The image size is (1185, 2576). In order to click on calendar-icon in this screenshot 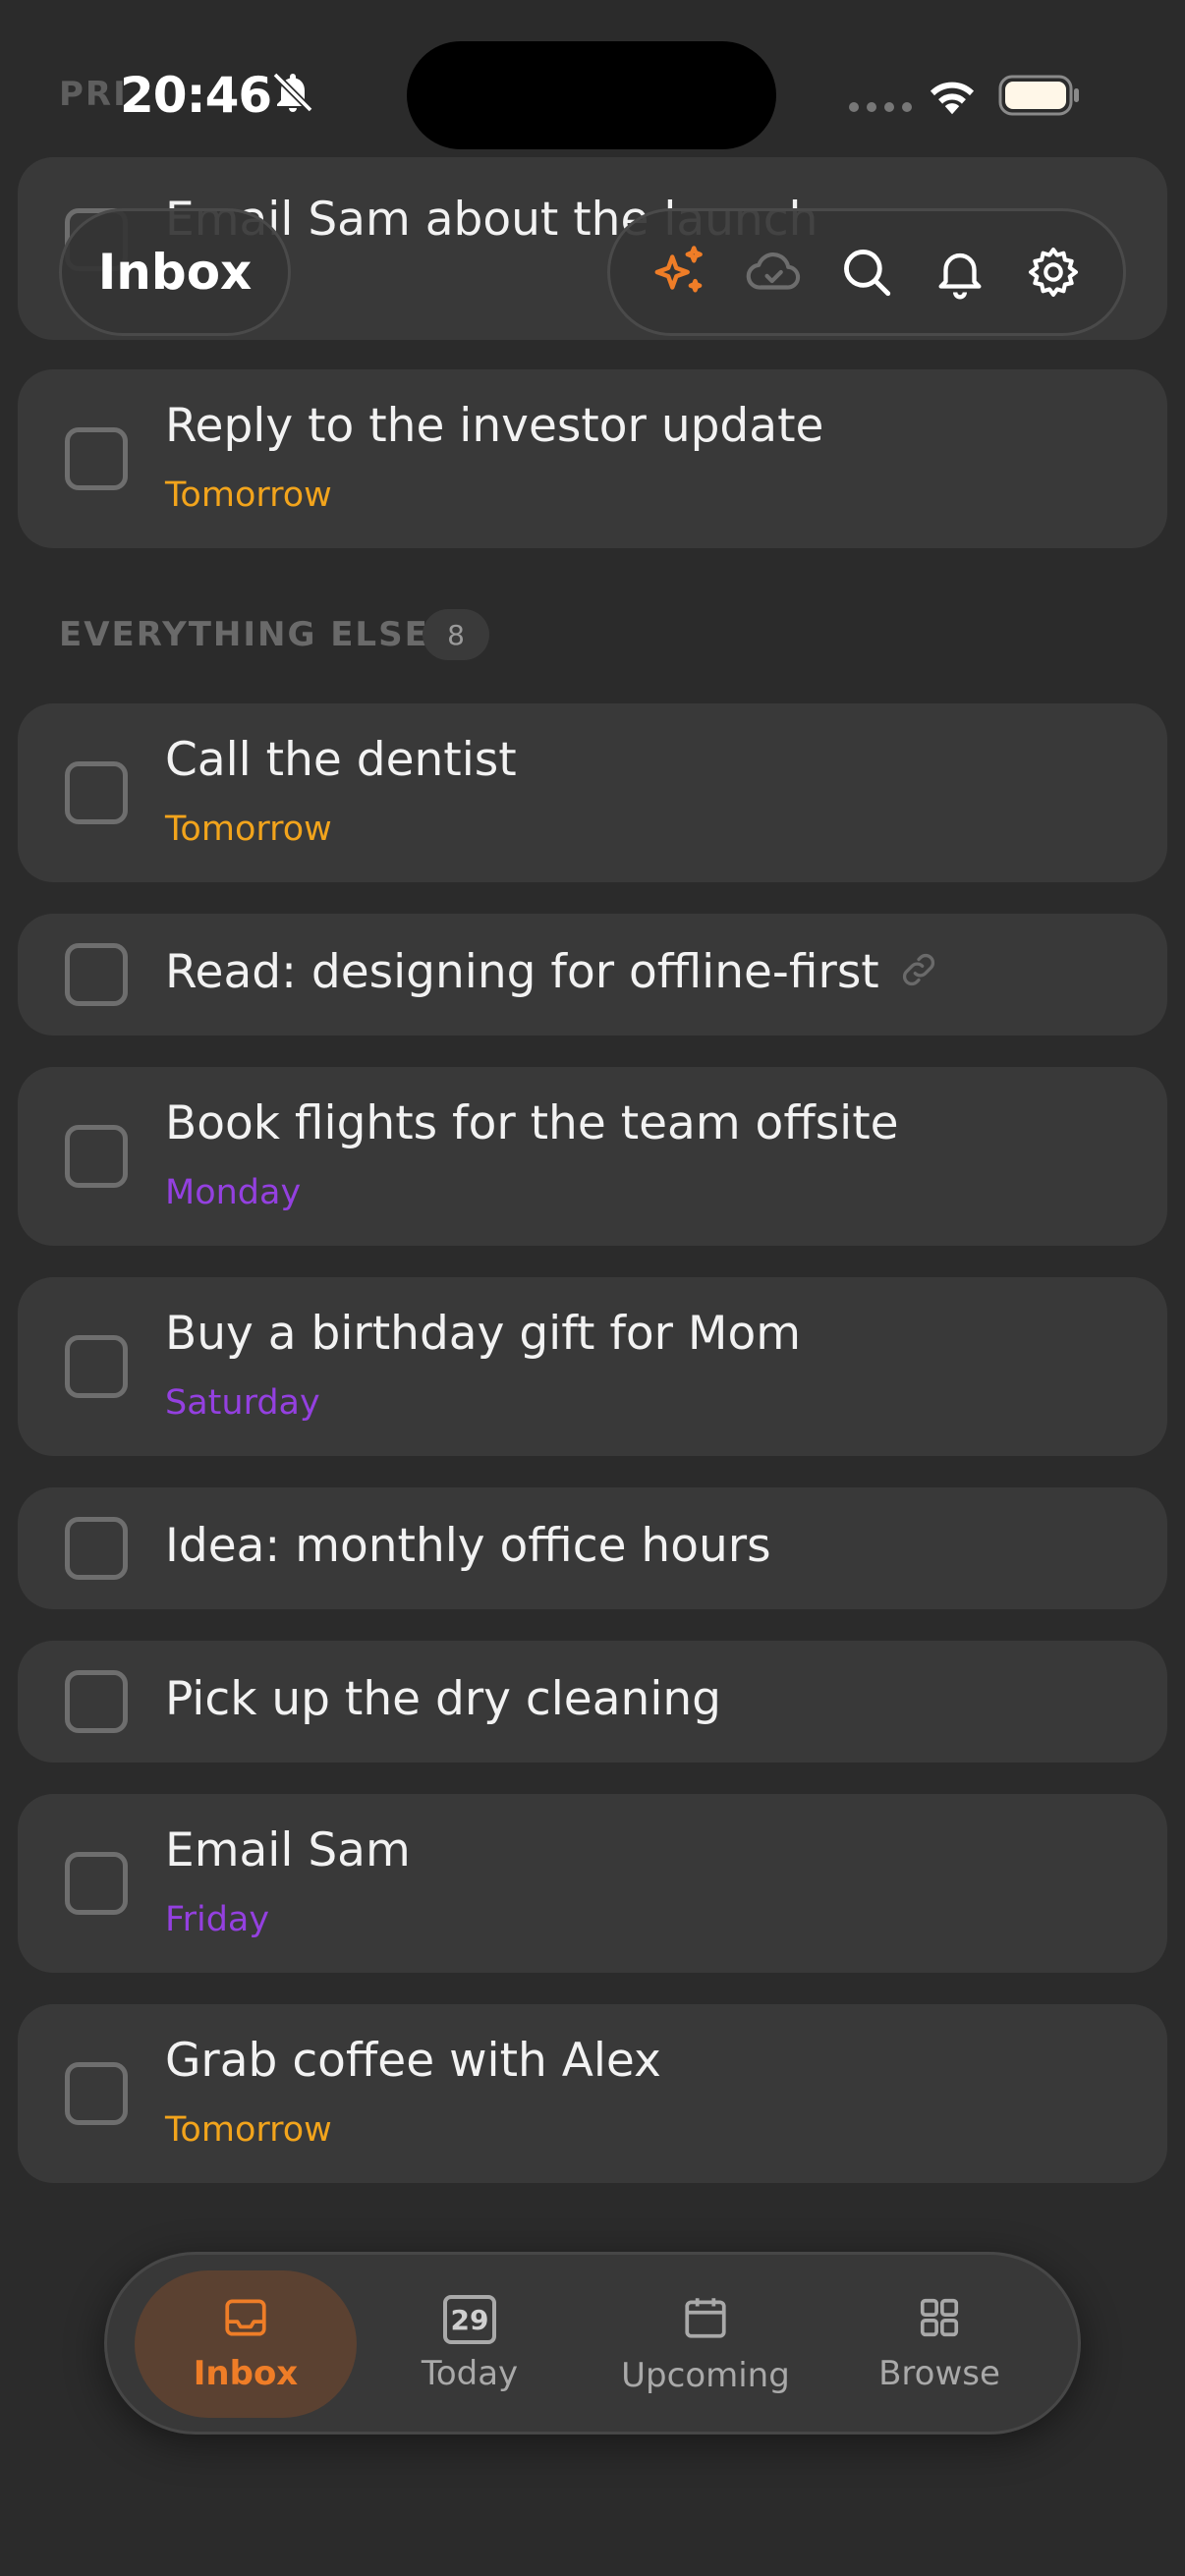, I will do `click(706, 2319)`.